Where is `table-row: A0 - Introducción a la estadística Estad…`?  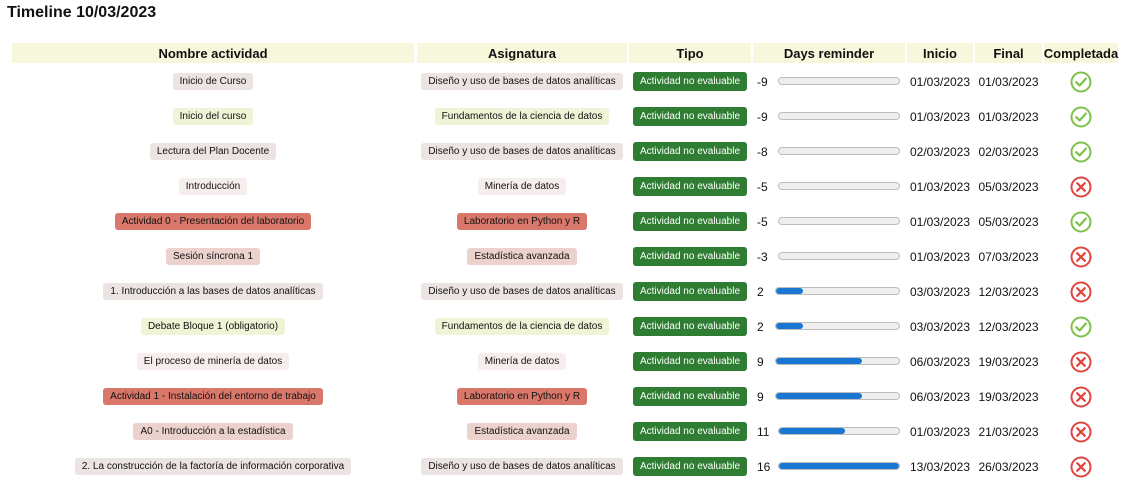
table-row: A0 - Introducción a la estadística Estad… is located at coordinates (567, 431).